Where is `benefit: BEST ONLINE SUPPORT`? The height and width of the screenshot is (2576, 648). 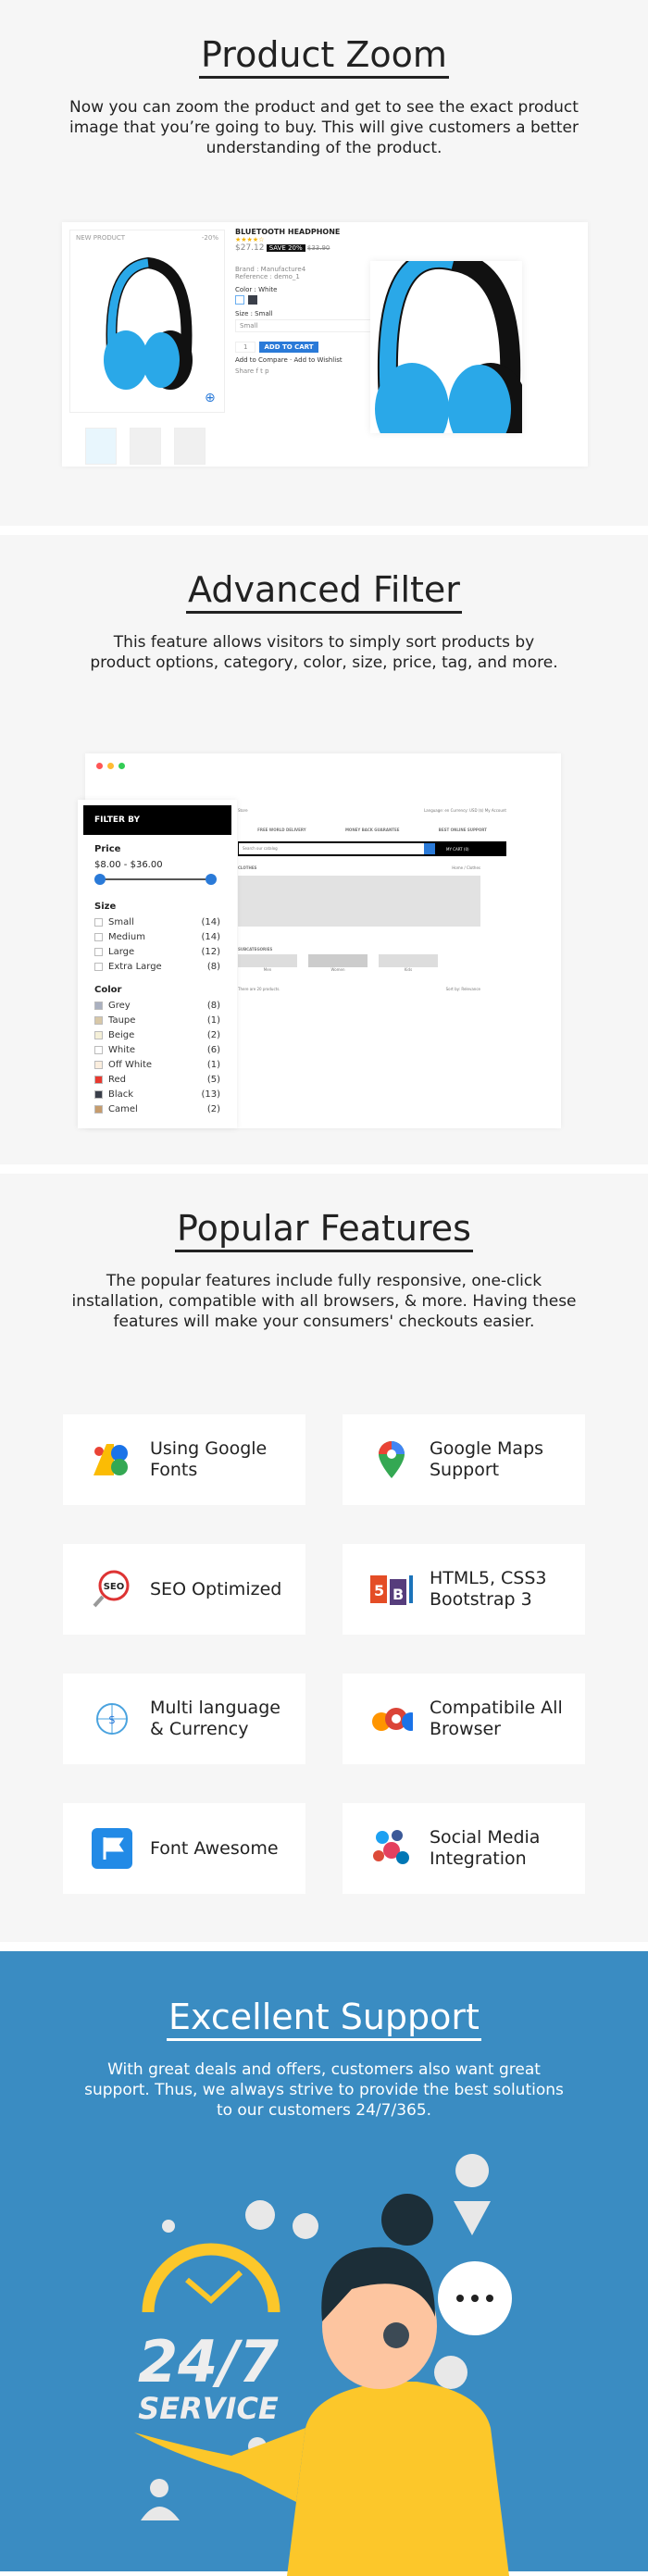 benefit: BEST ONLINE SUPPORT is located at coordinates (462, 830).